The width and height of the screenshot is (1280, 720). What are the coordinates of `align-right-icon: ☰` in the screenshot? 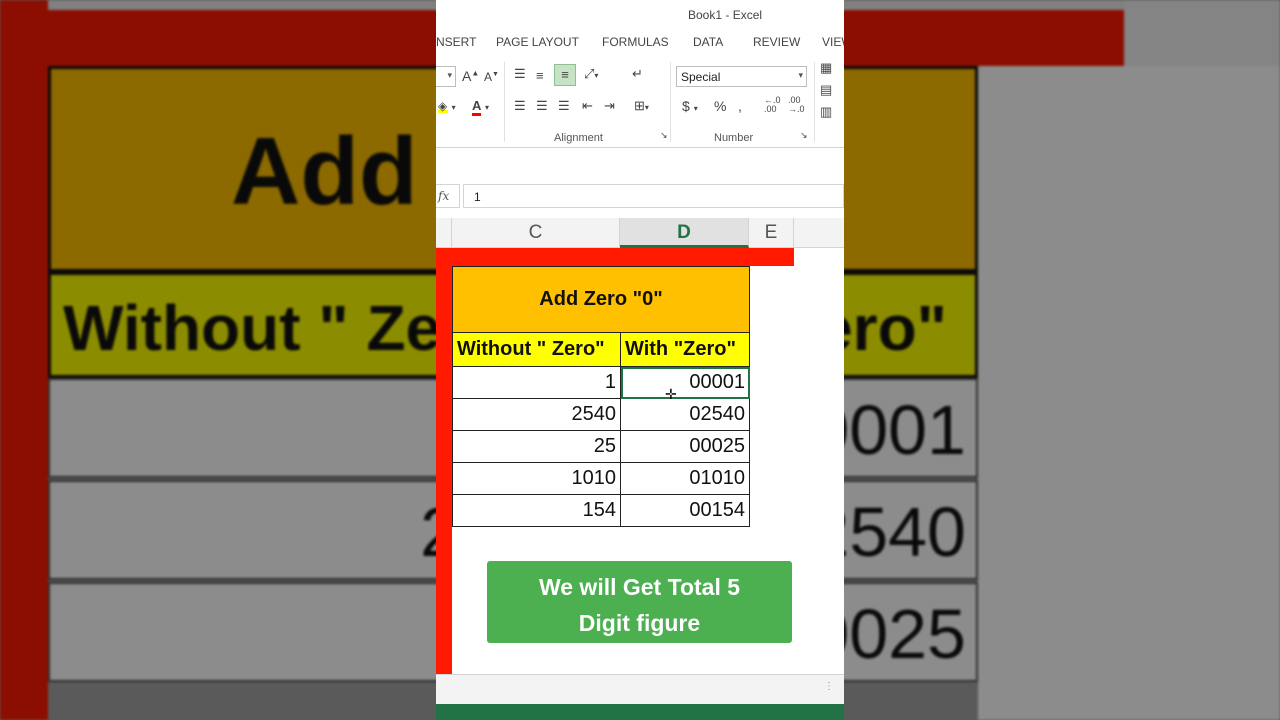 It's located at (564, 106).